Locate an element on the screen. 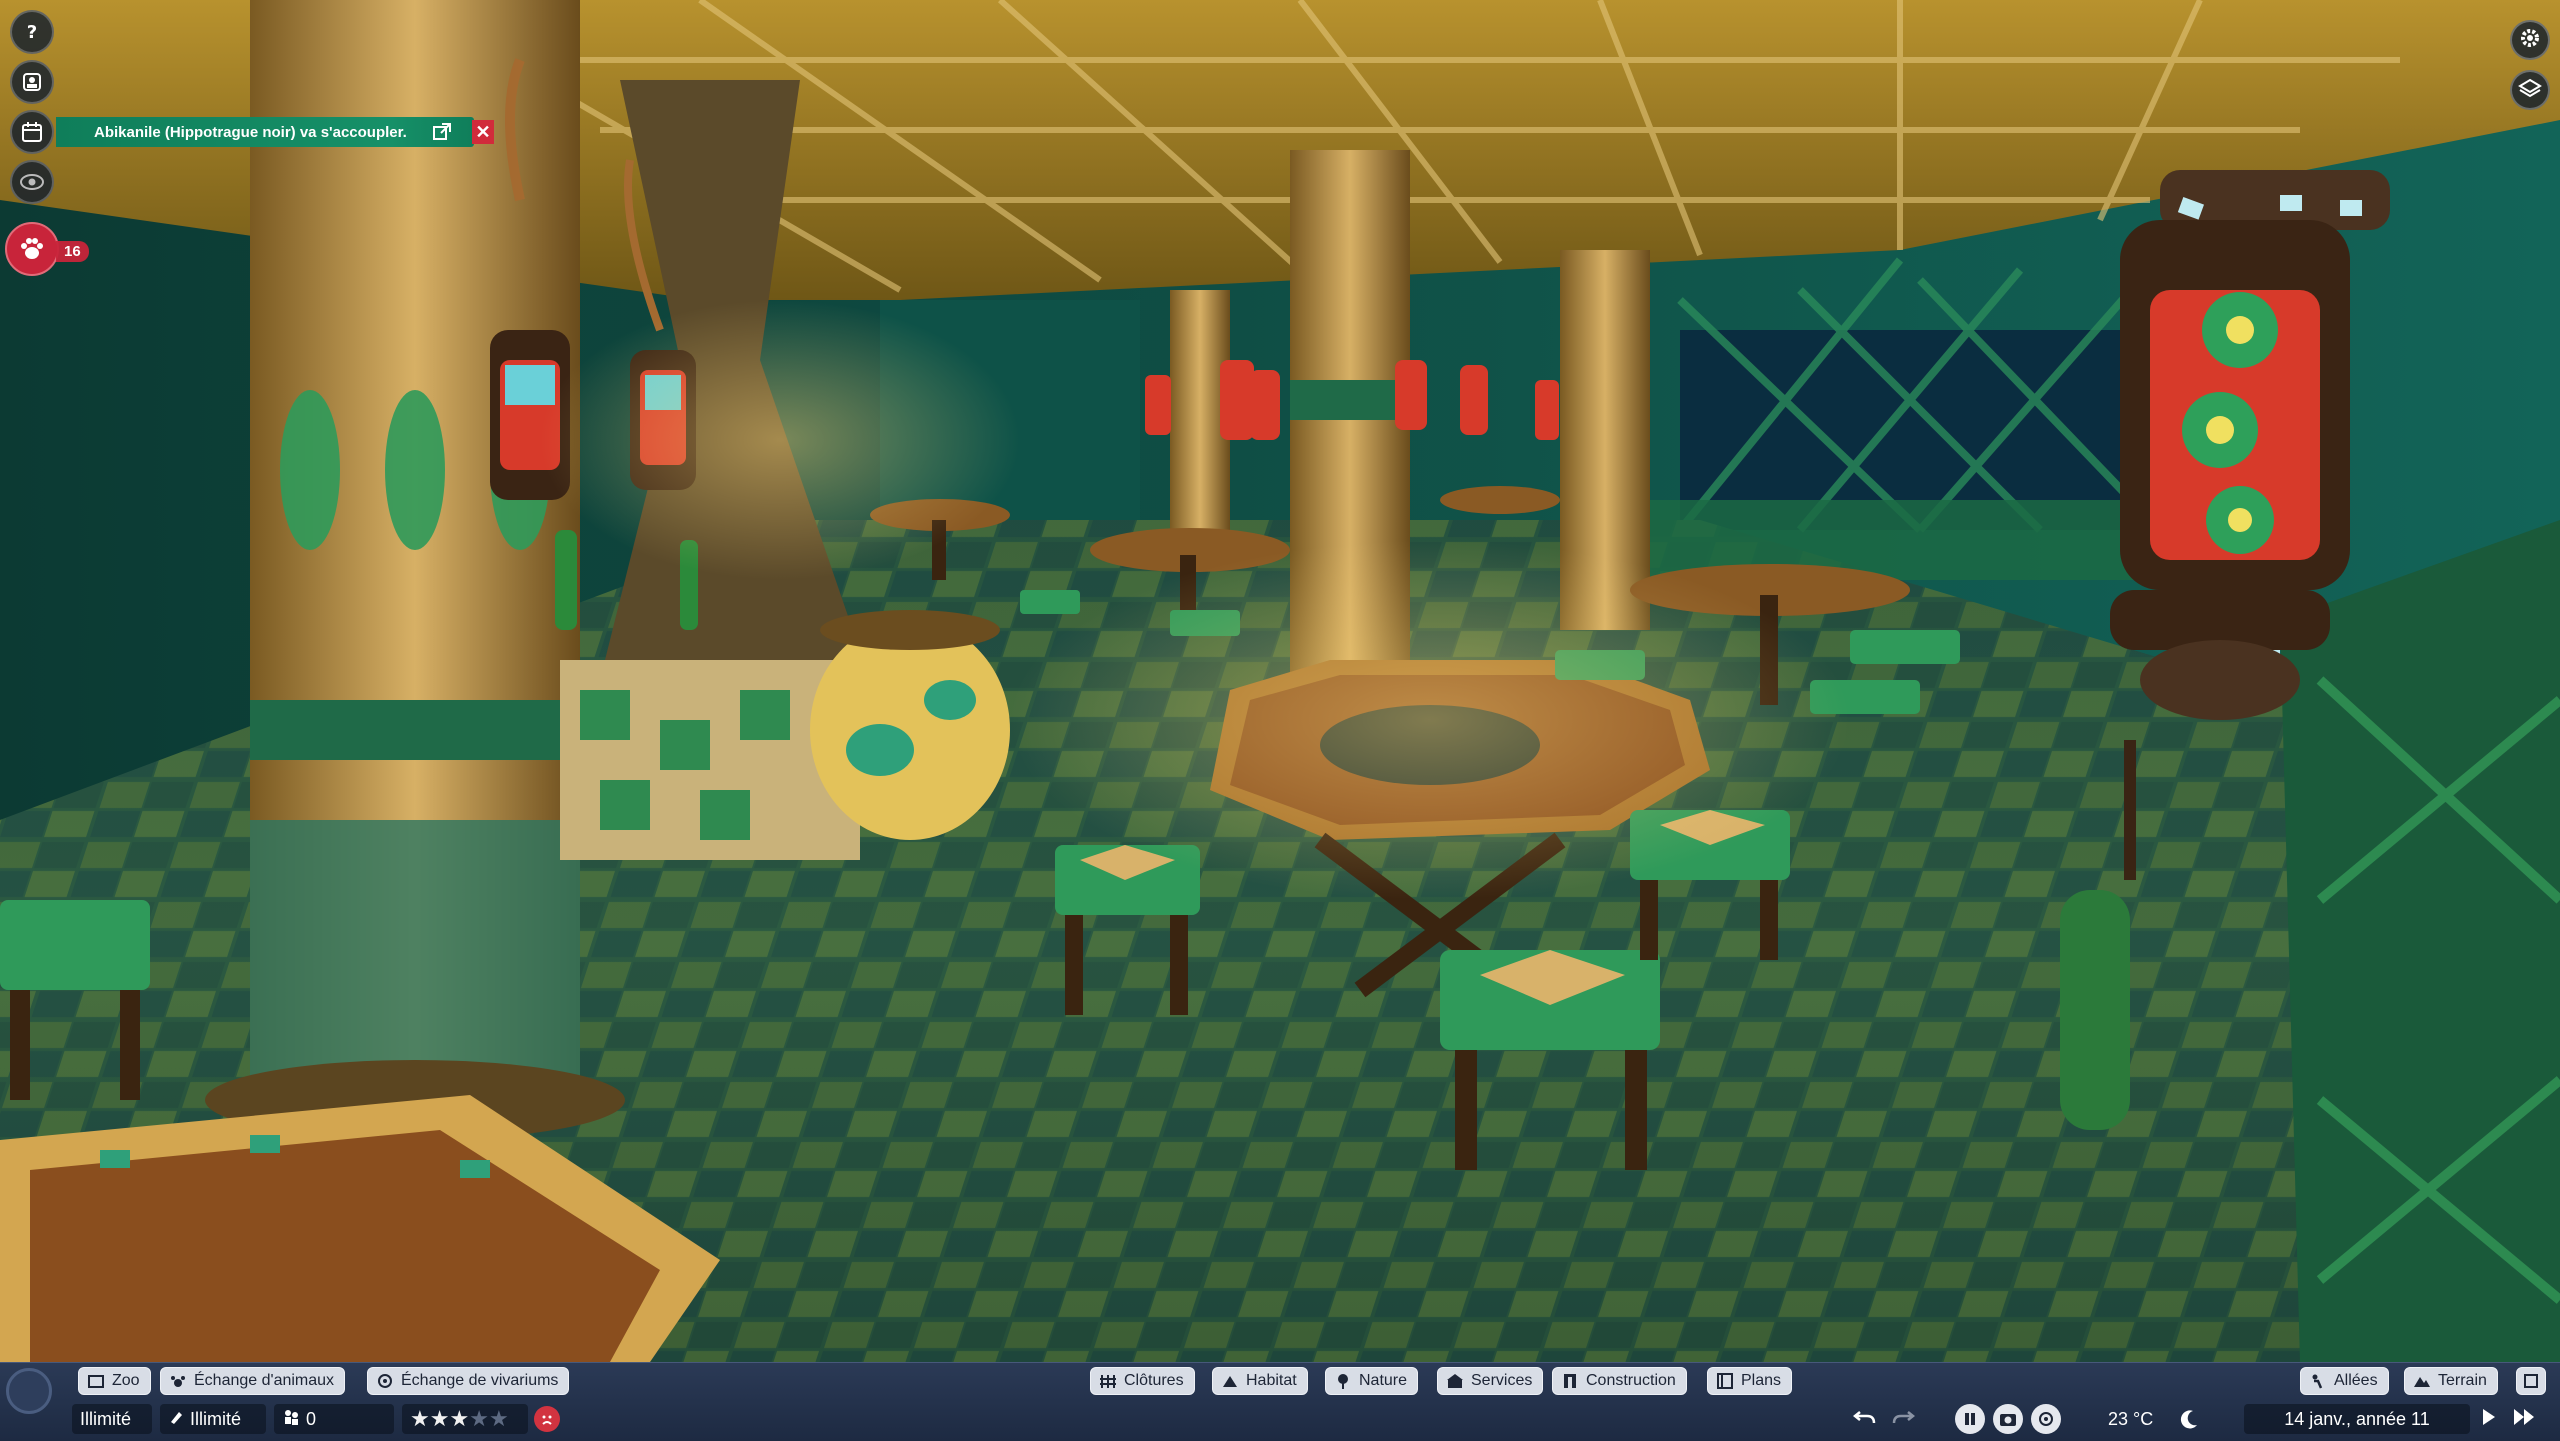 The image size is (2560, 1441). expand-icon is located at coordinates (2531, 1381).